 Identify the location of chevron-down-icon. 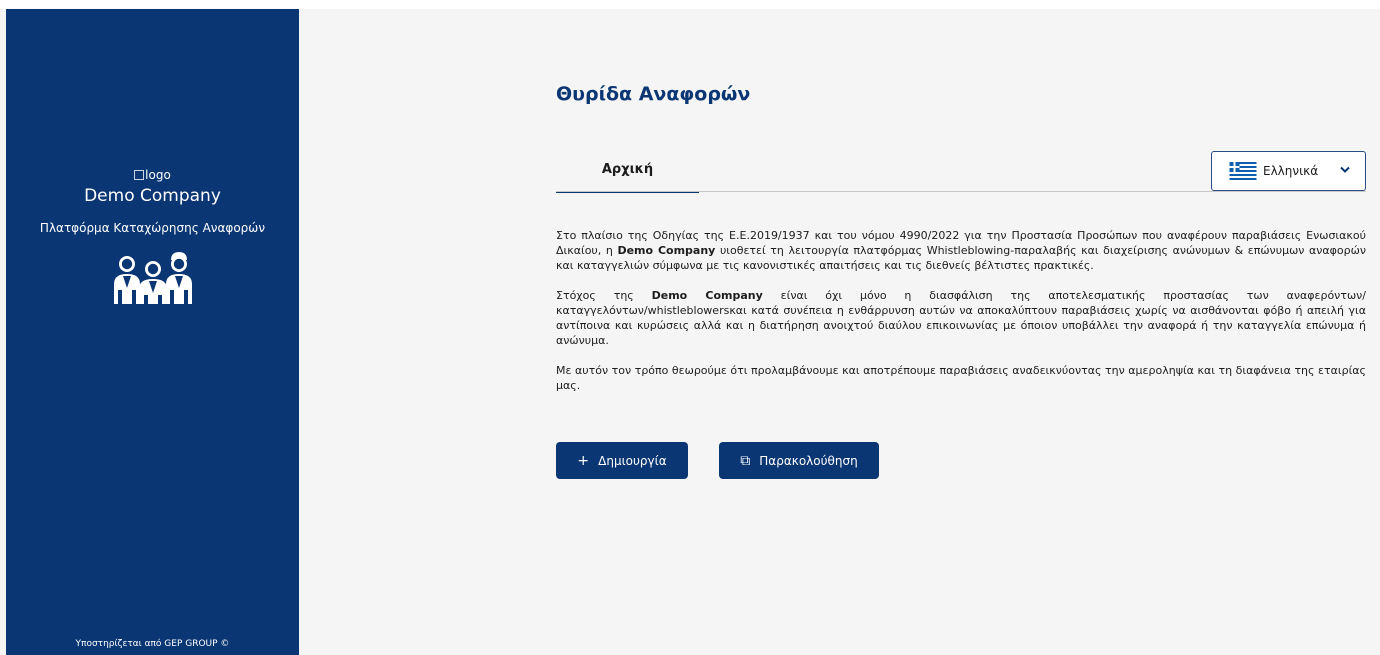
(1345, 169).